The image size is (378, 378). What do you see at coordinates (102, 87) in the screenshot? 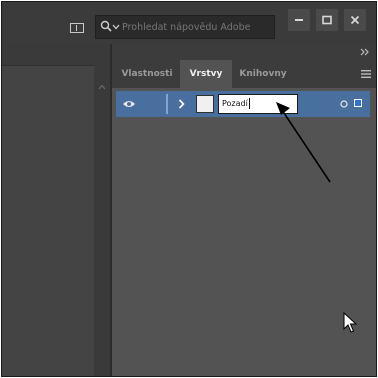
I see `chevron-up-icon` at bounding box center [102, 87].